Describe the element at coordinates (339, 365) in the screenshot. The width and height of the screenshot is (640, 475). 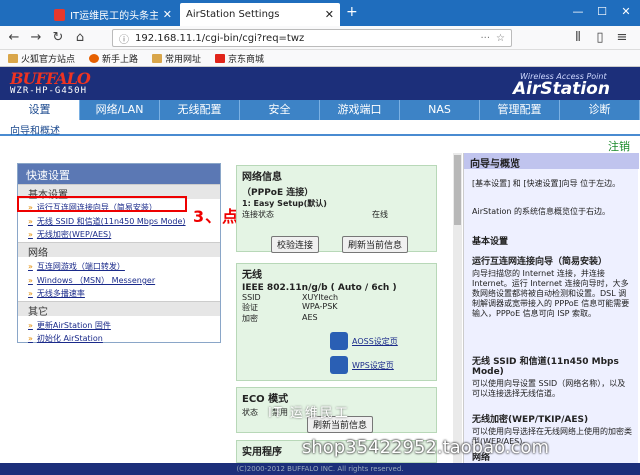
I see `wps-icon` at that location.